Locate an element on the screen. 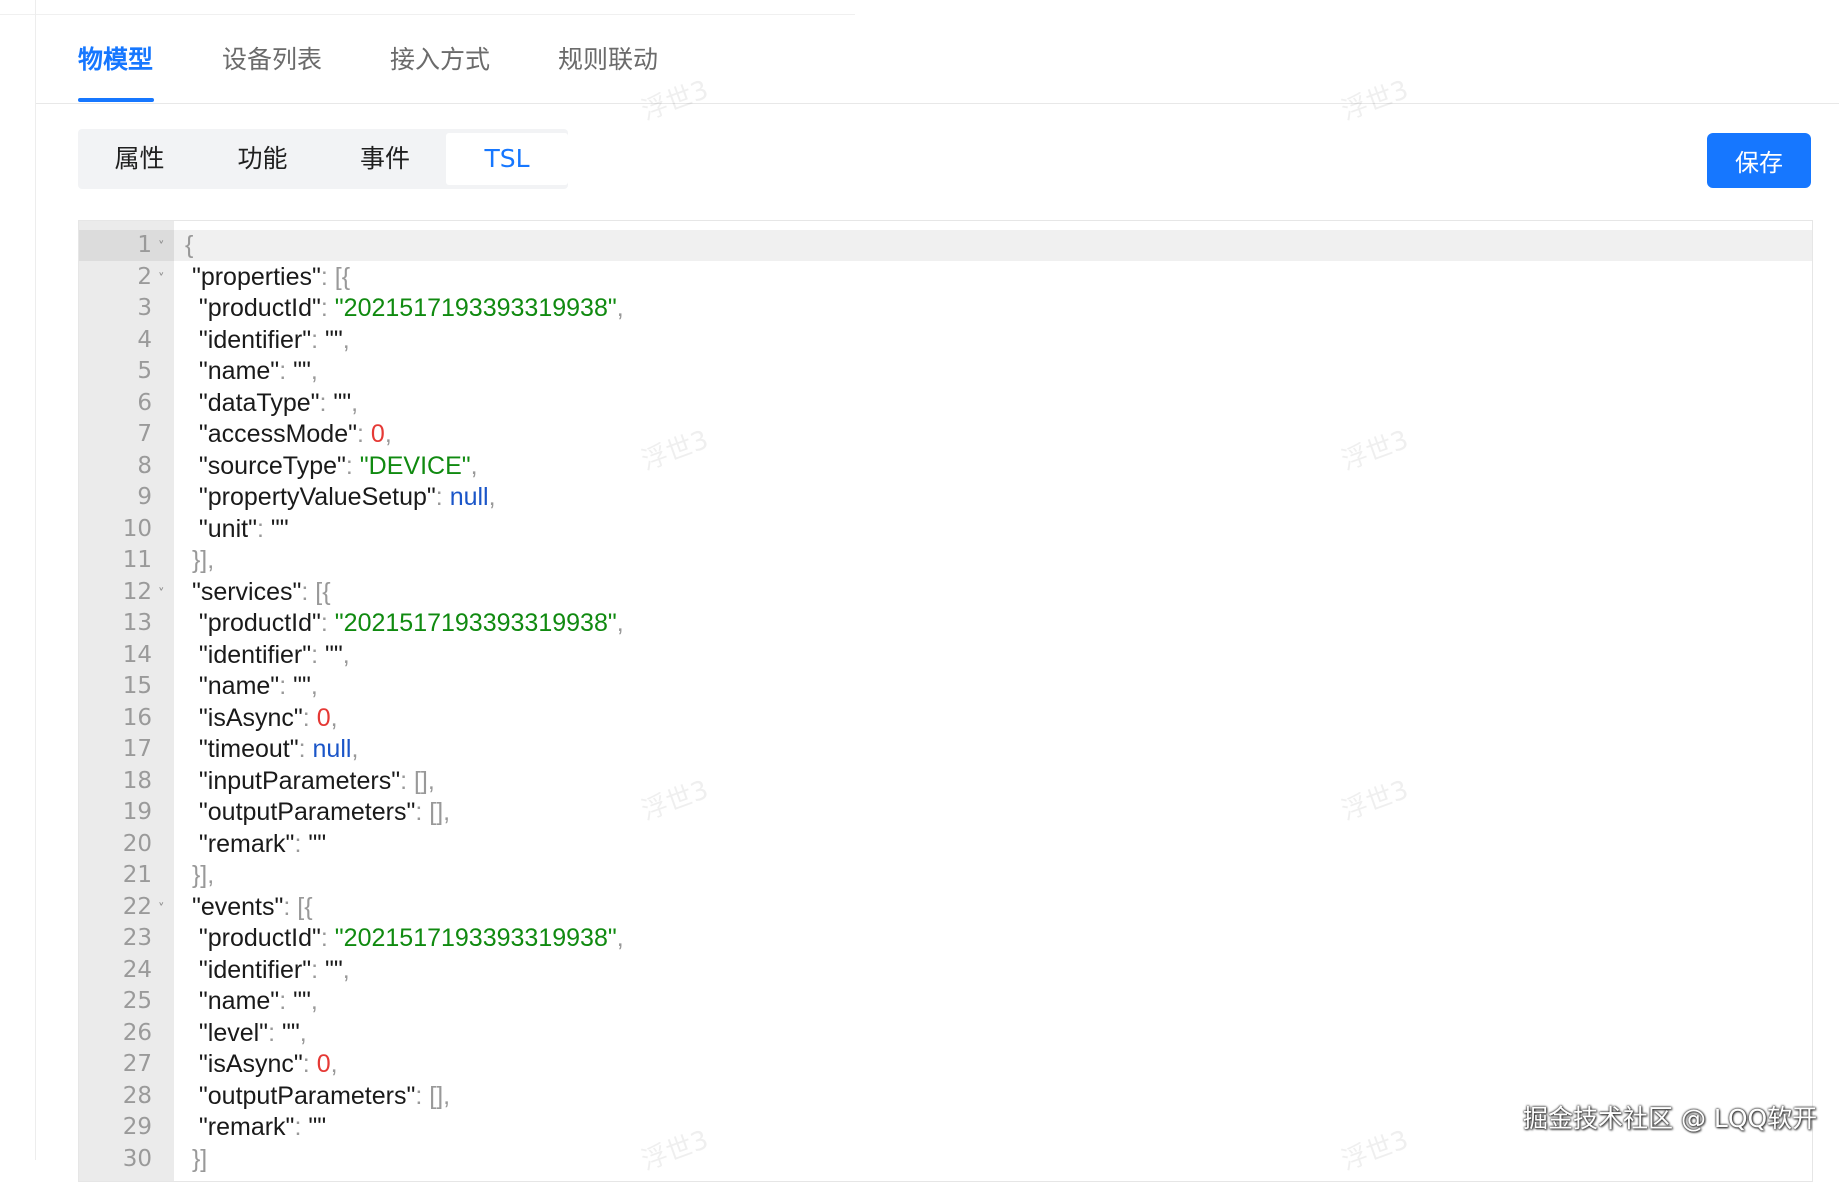 This screenshot has height=1182, width=1839. code-line: 17 "timeout": null, is located at coordinates (945, 749).